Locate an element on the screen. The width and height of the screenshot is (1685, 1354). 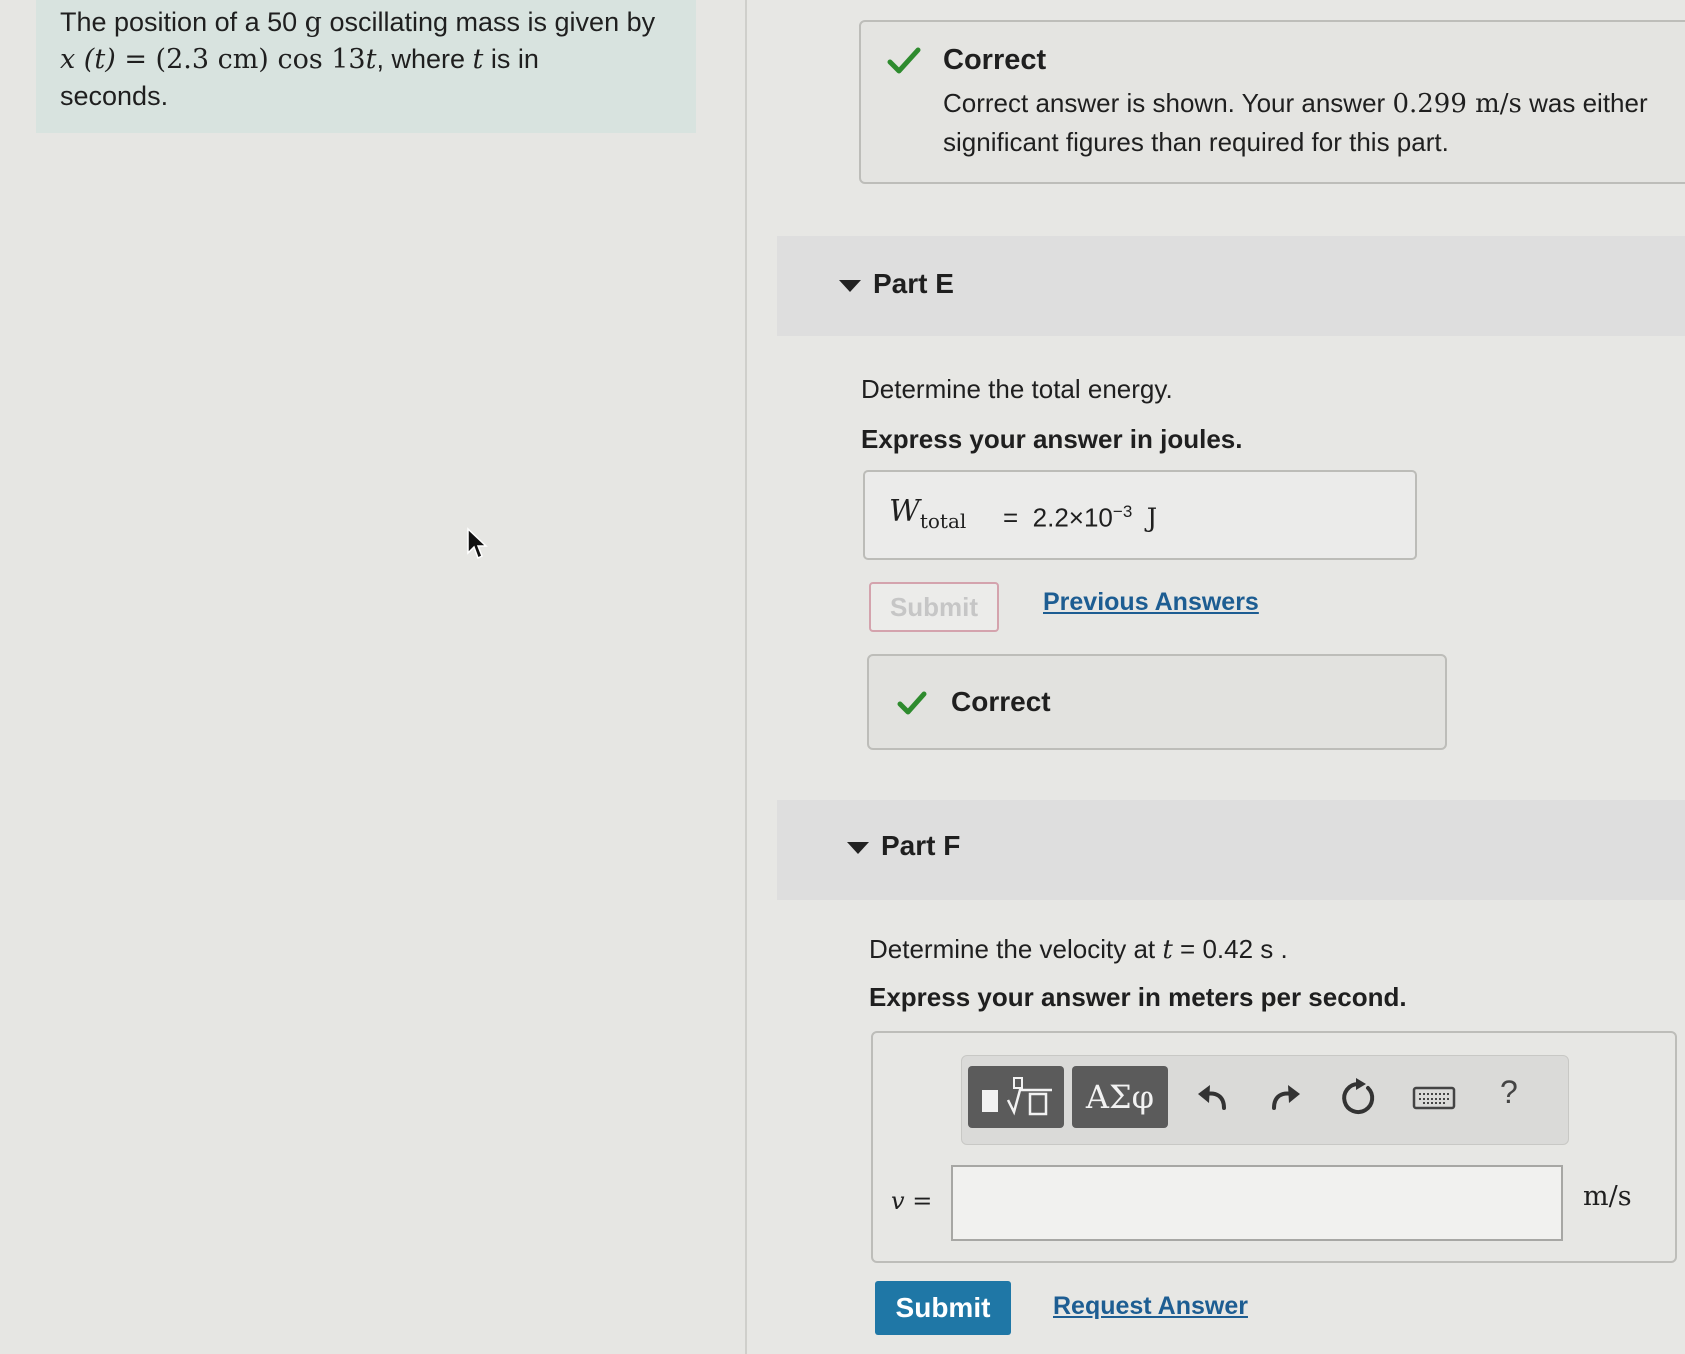
request-answer-link: Request Answer is located at coordinates (1150, 1306).